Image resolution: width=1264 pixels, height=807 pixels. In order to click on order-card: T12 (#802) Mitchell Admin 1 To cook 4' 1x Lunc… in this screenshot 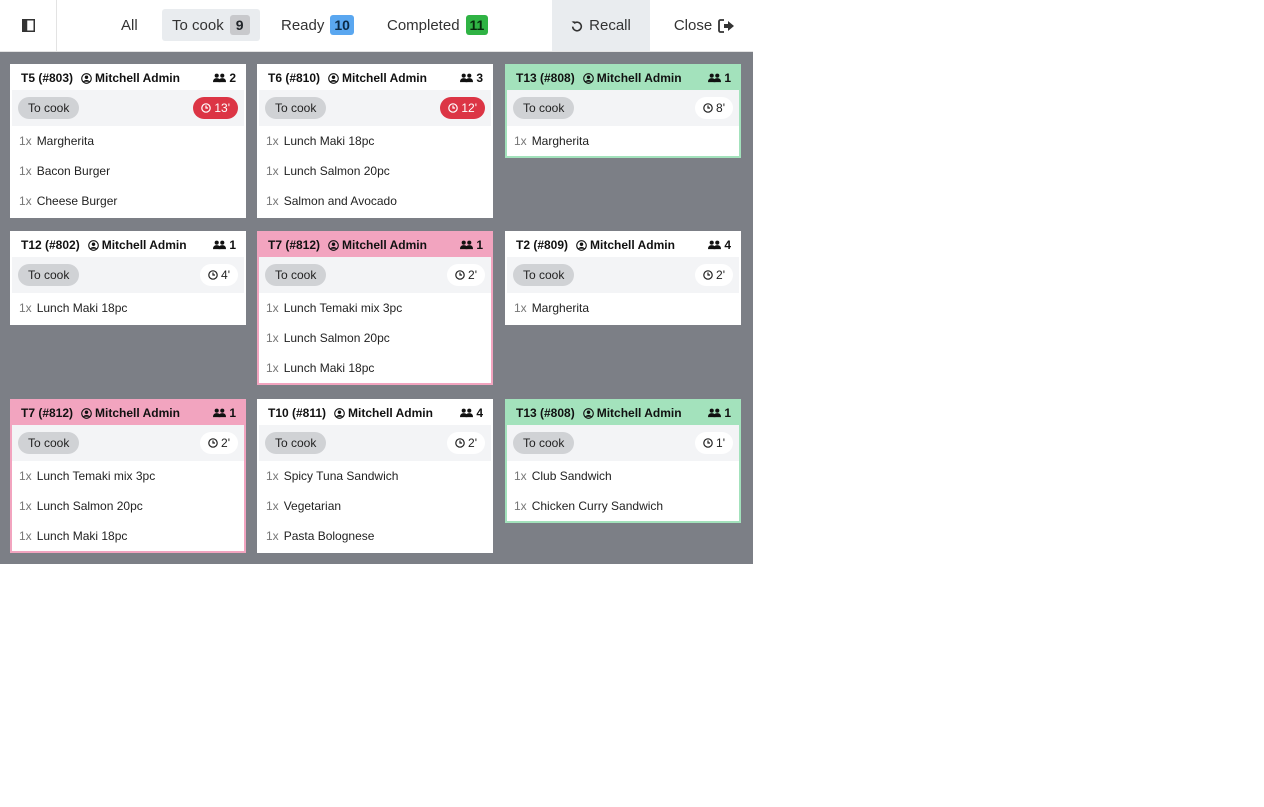, I will do `click(128, 278)`.